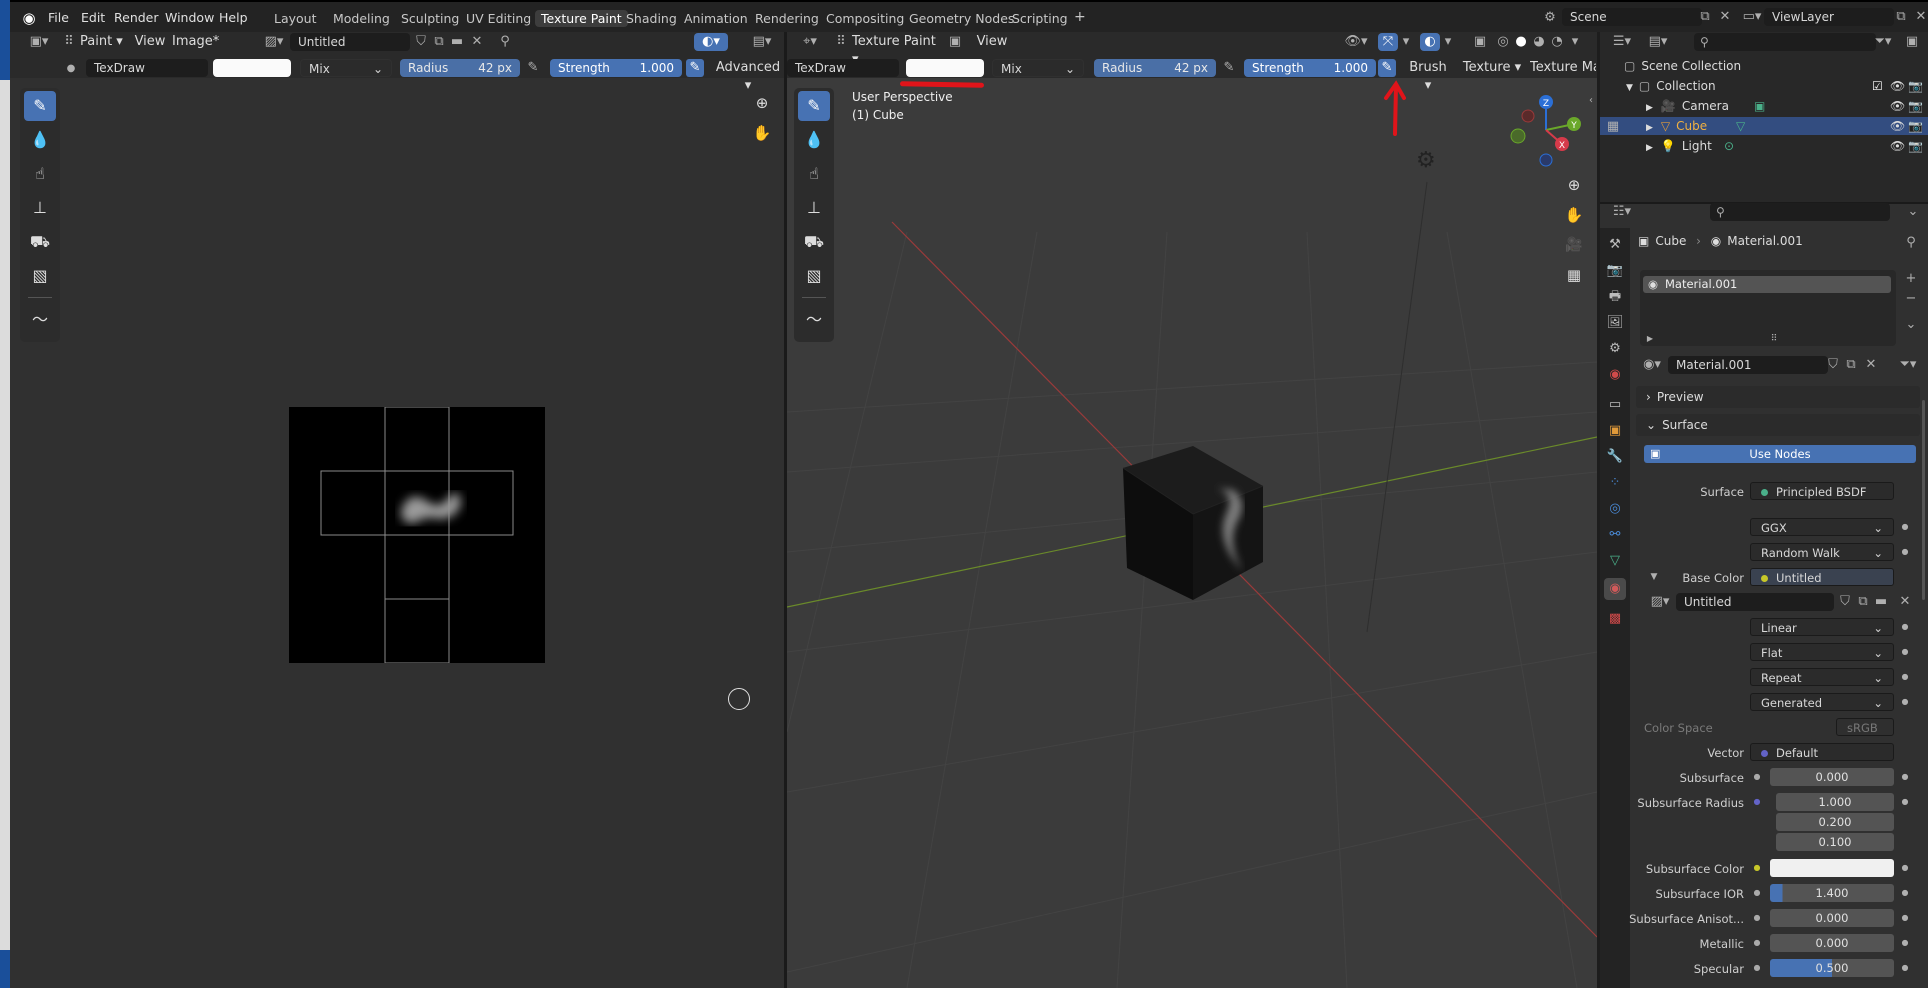 Image resolution: width=1928 pixels, height=988 pixels. I want to click on object-tab-icon: ▣, so click(1615, 431).